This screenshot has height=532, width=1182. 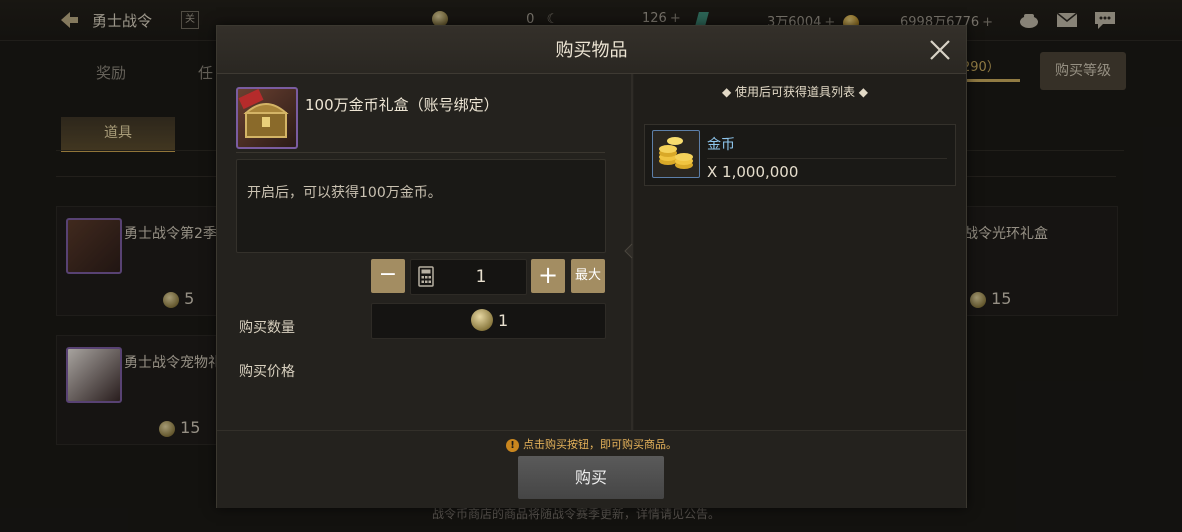 I want to click on item-description: 开启后，可以获得100万金币。, so click(x=344, y=193).